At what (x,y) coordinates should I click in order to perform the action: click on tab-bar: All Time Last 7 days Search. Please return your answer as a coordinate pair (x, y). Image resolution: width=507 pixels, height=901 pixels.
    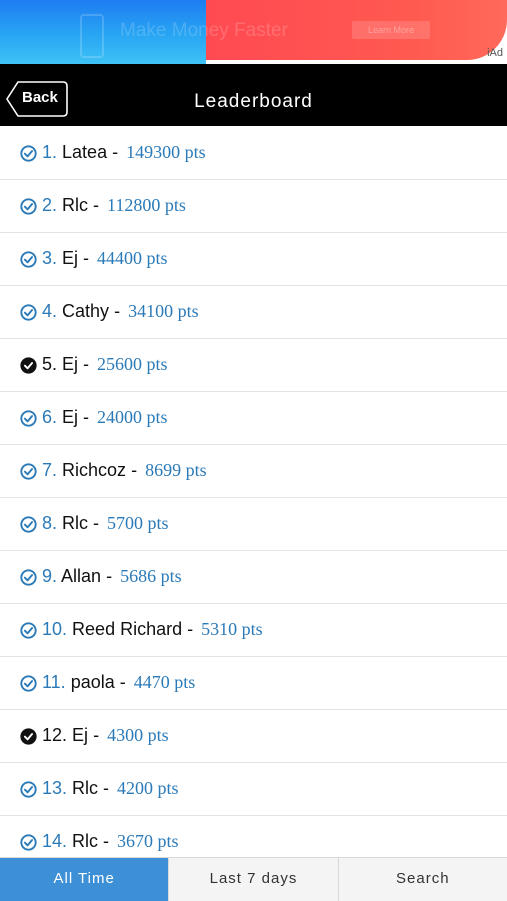
    Looking at the image, I should click on (253, 879).